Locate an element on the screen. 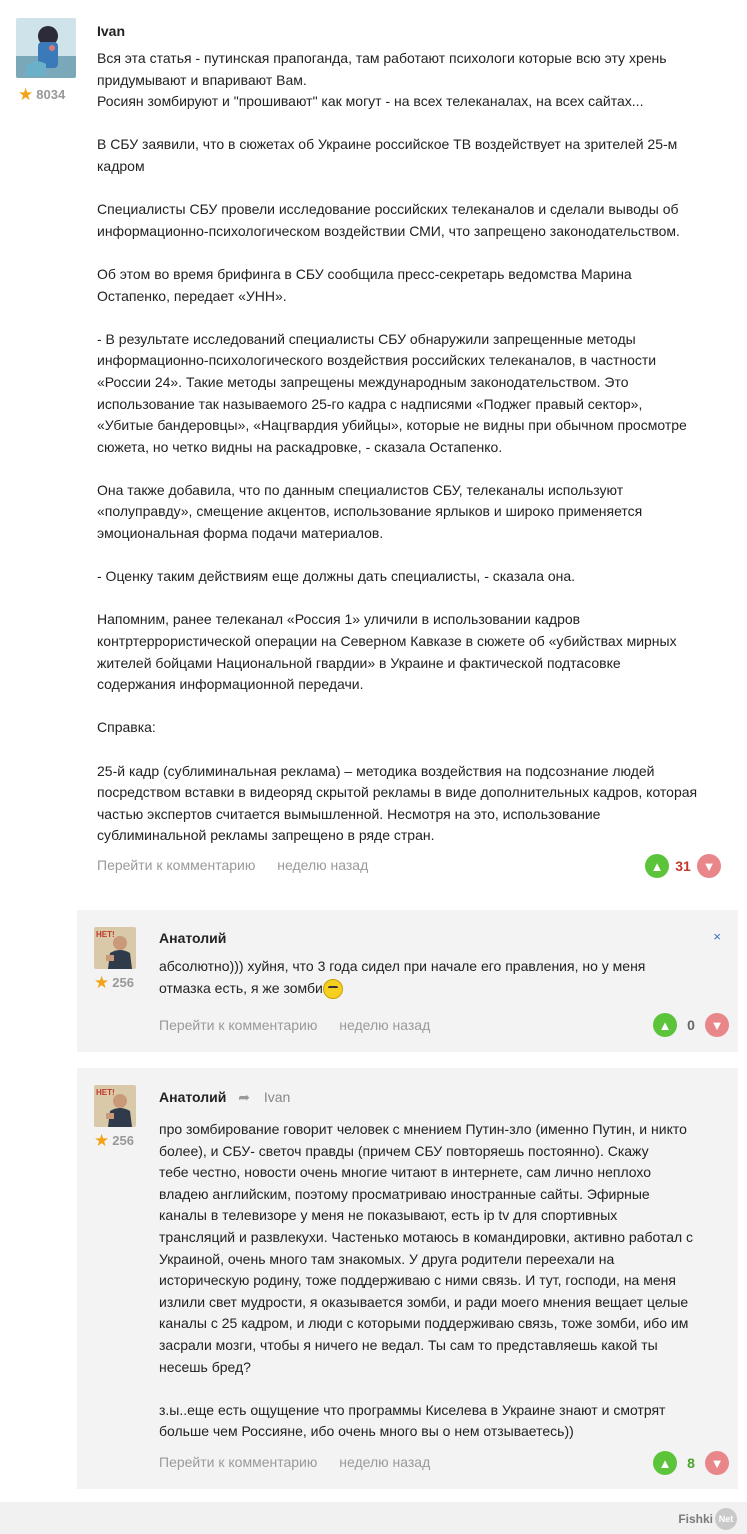  vote-score: 0 is located at coordinates (691, 1025).